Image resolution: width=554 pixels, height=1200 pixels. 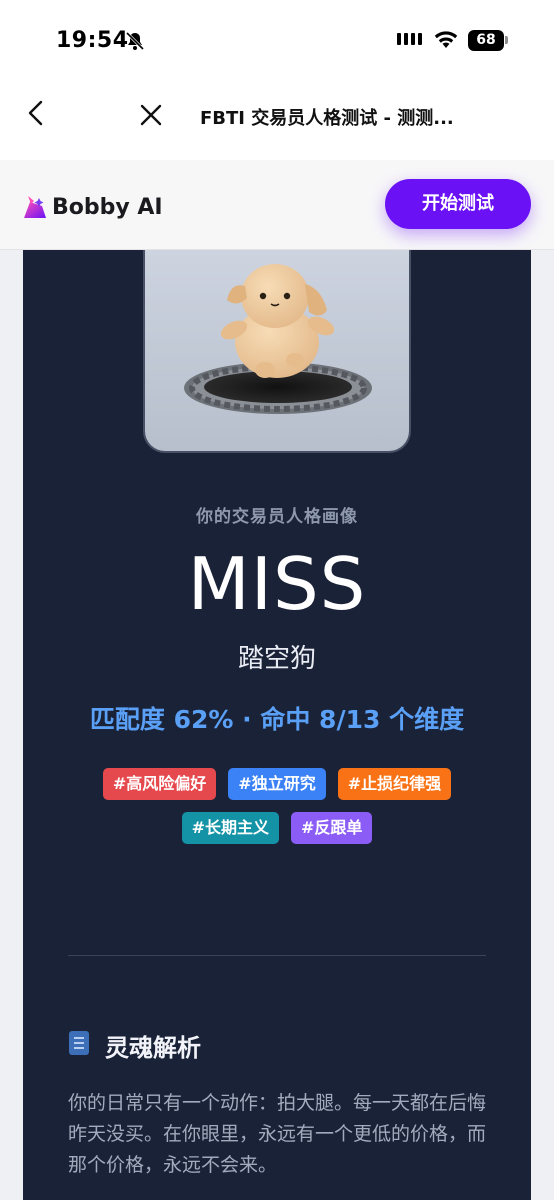 What do you see at coordinates (35, 207) in the screenshot?
I see `bobby-logo-icon` at bounding box center [35, 207].